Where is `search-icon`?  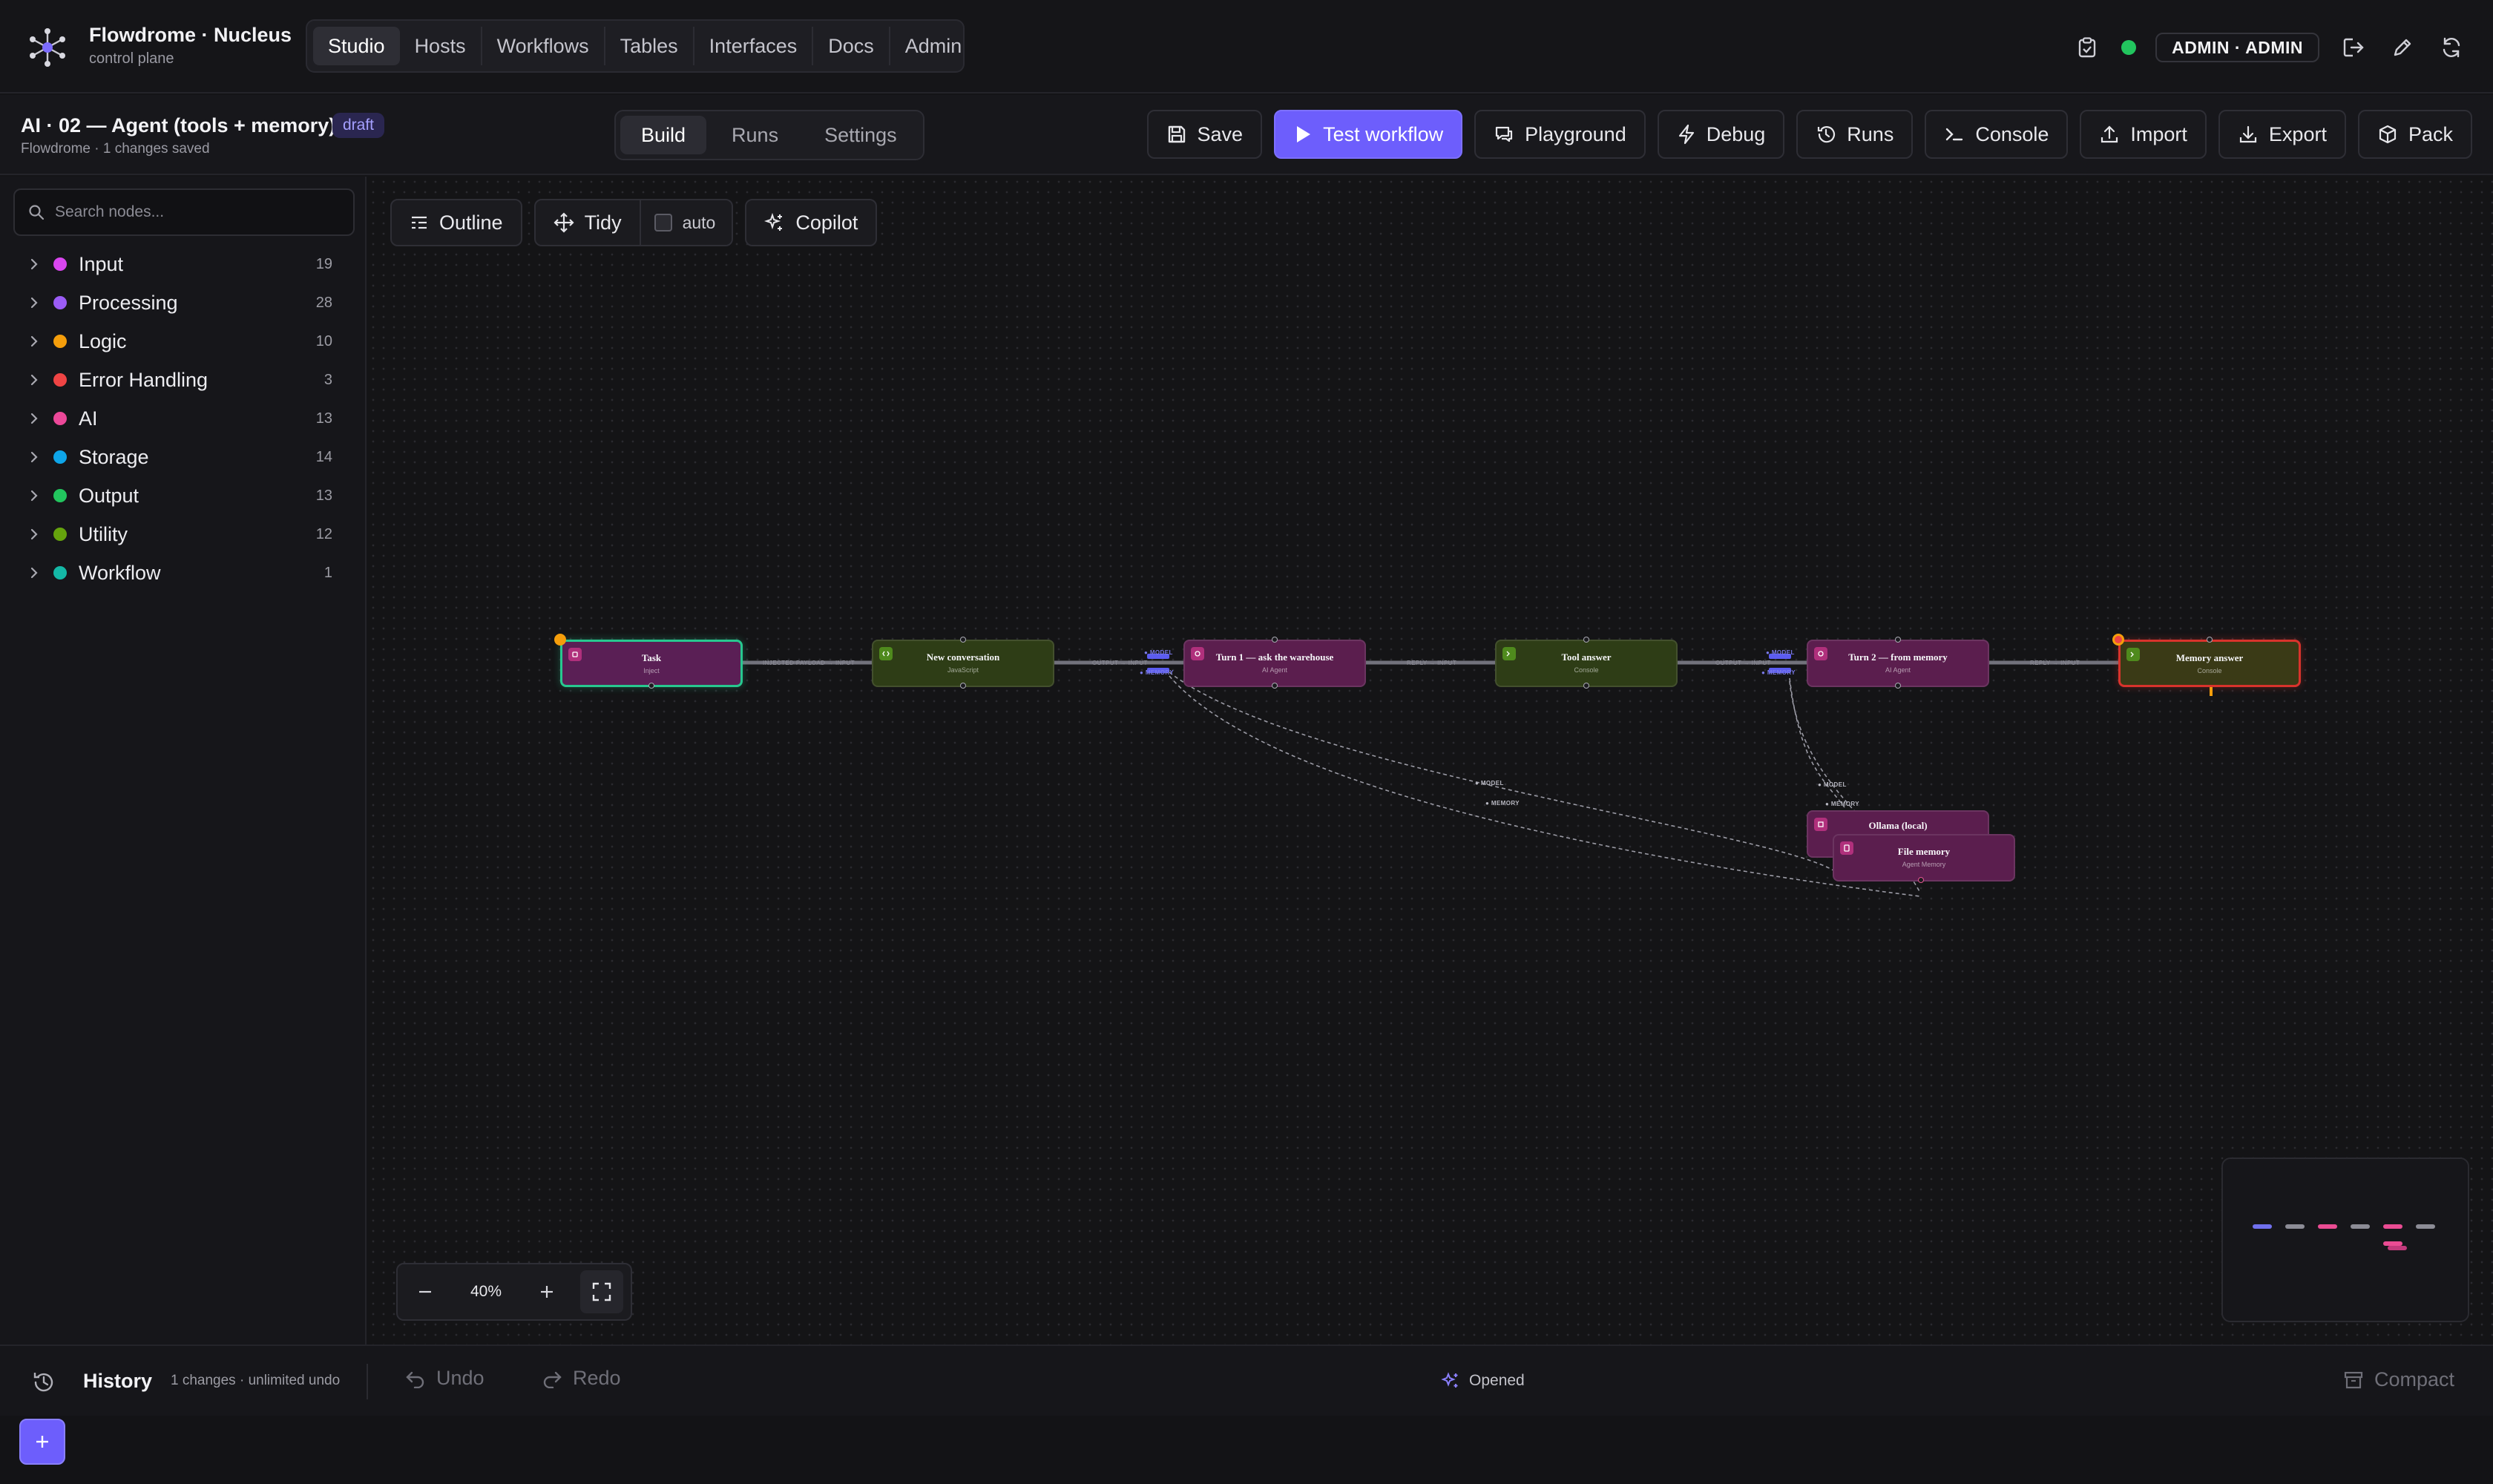
search-icon is located at coordinates (37, 212).